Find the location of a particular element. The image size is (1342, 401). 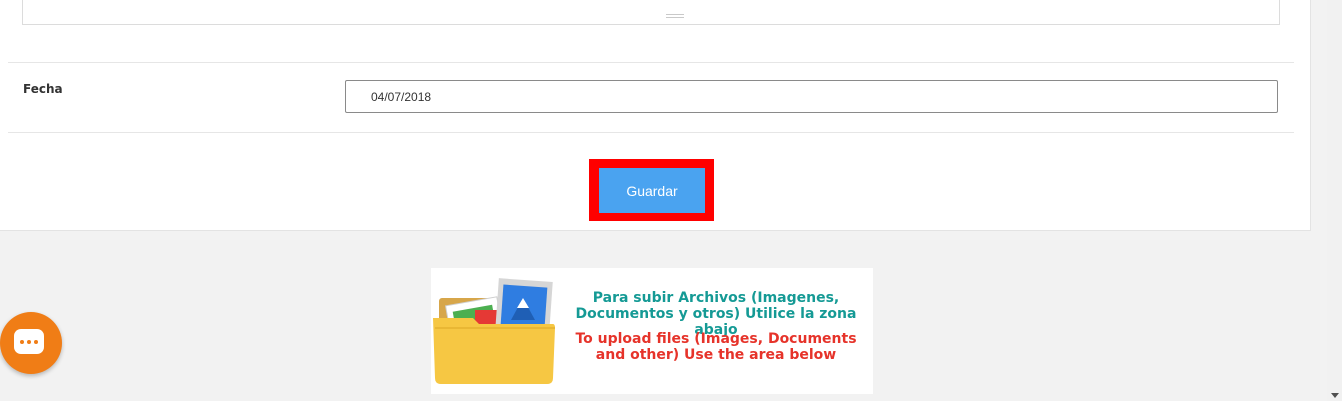

scroll-down-arrow-icon is located at coordinates (1335, 395).